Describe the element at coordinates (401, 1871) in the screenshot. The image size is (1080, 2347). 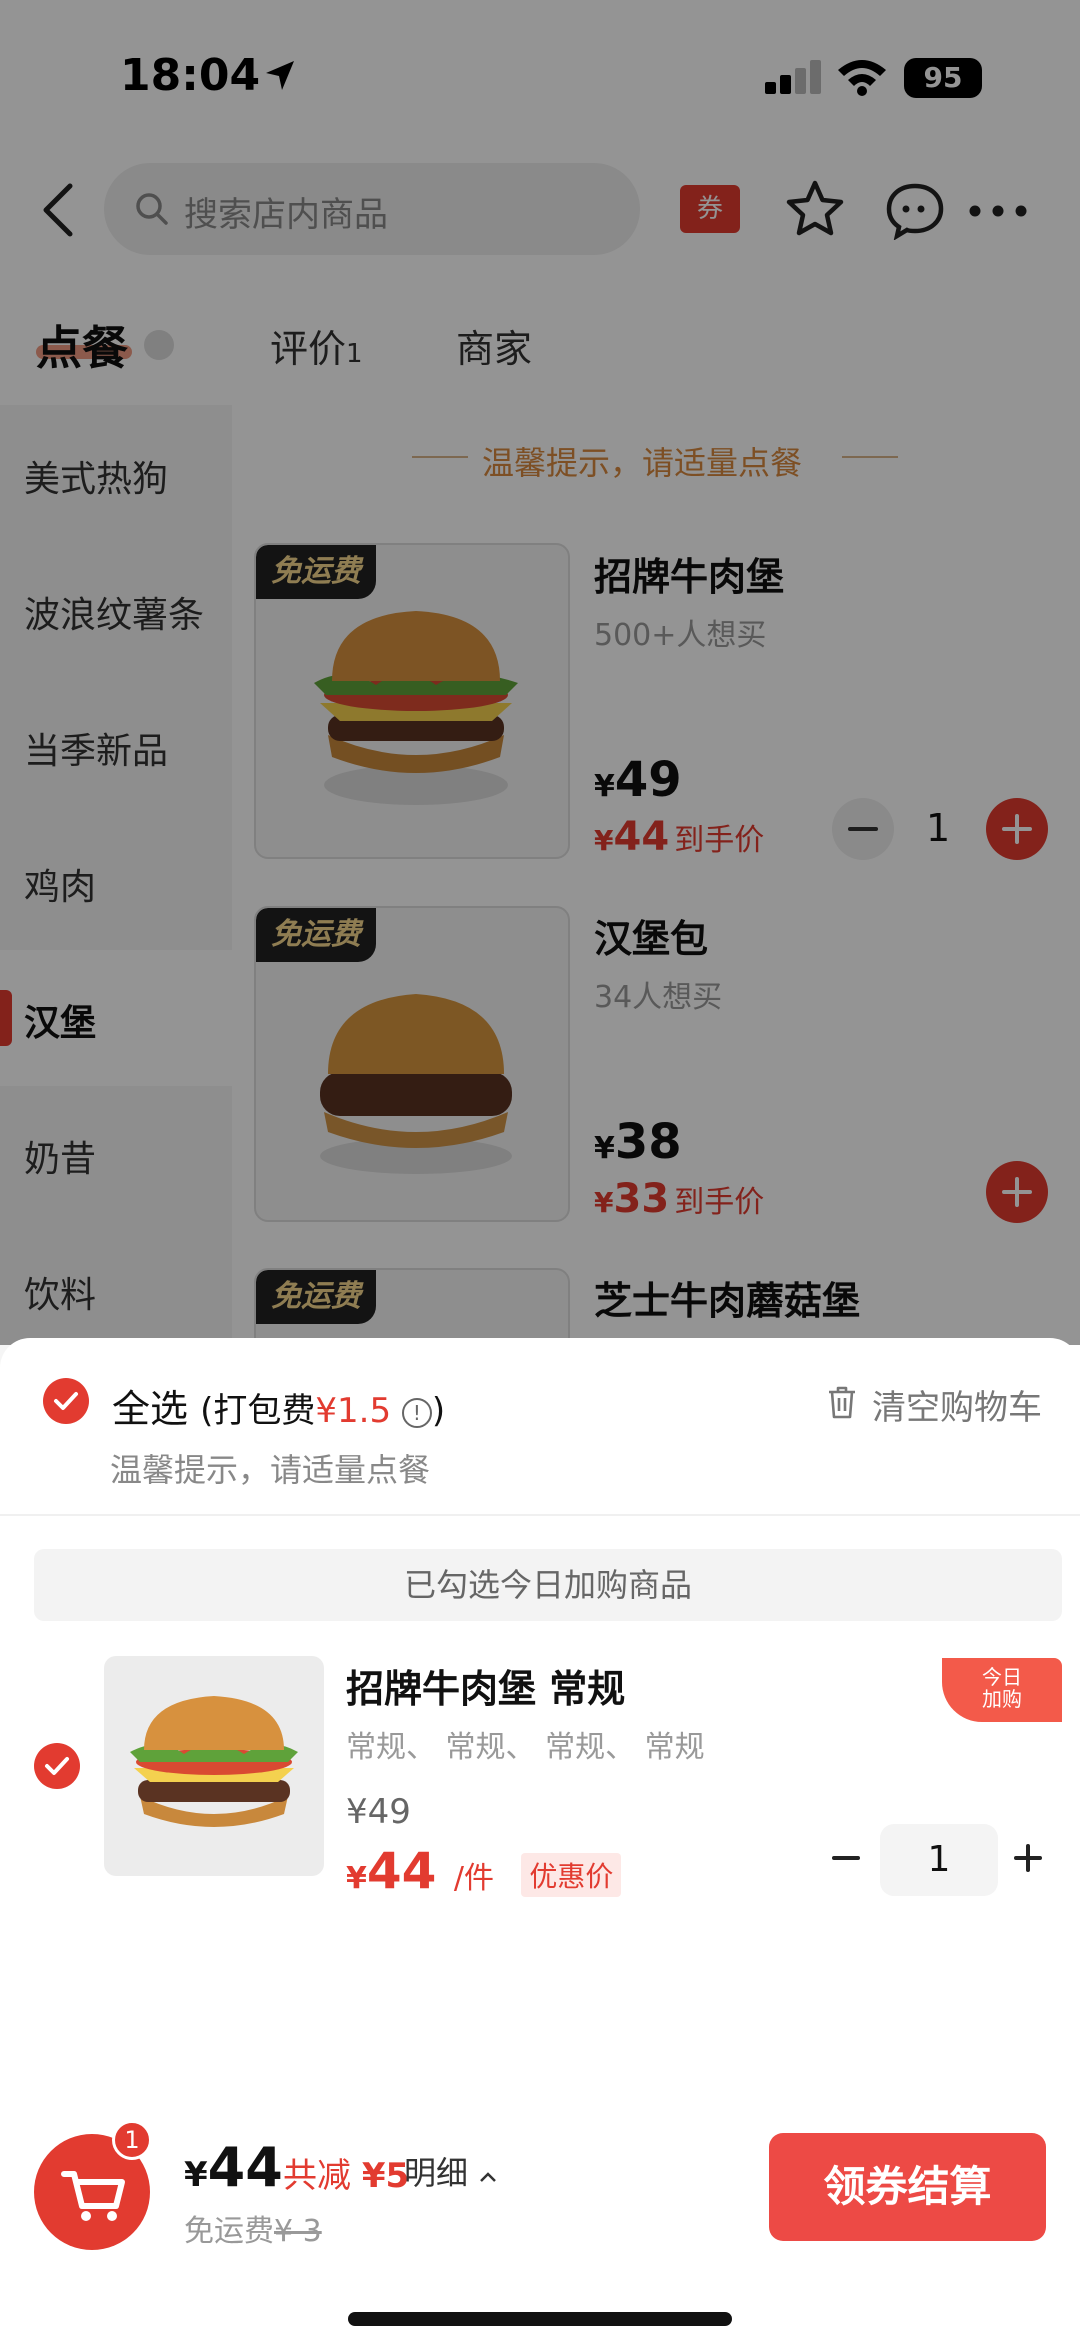
I see `cart-price-value: 44` at that location.